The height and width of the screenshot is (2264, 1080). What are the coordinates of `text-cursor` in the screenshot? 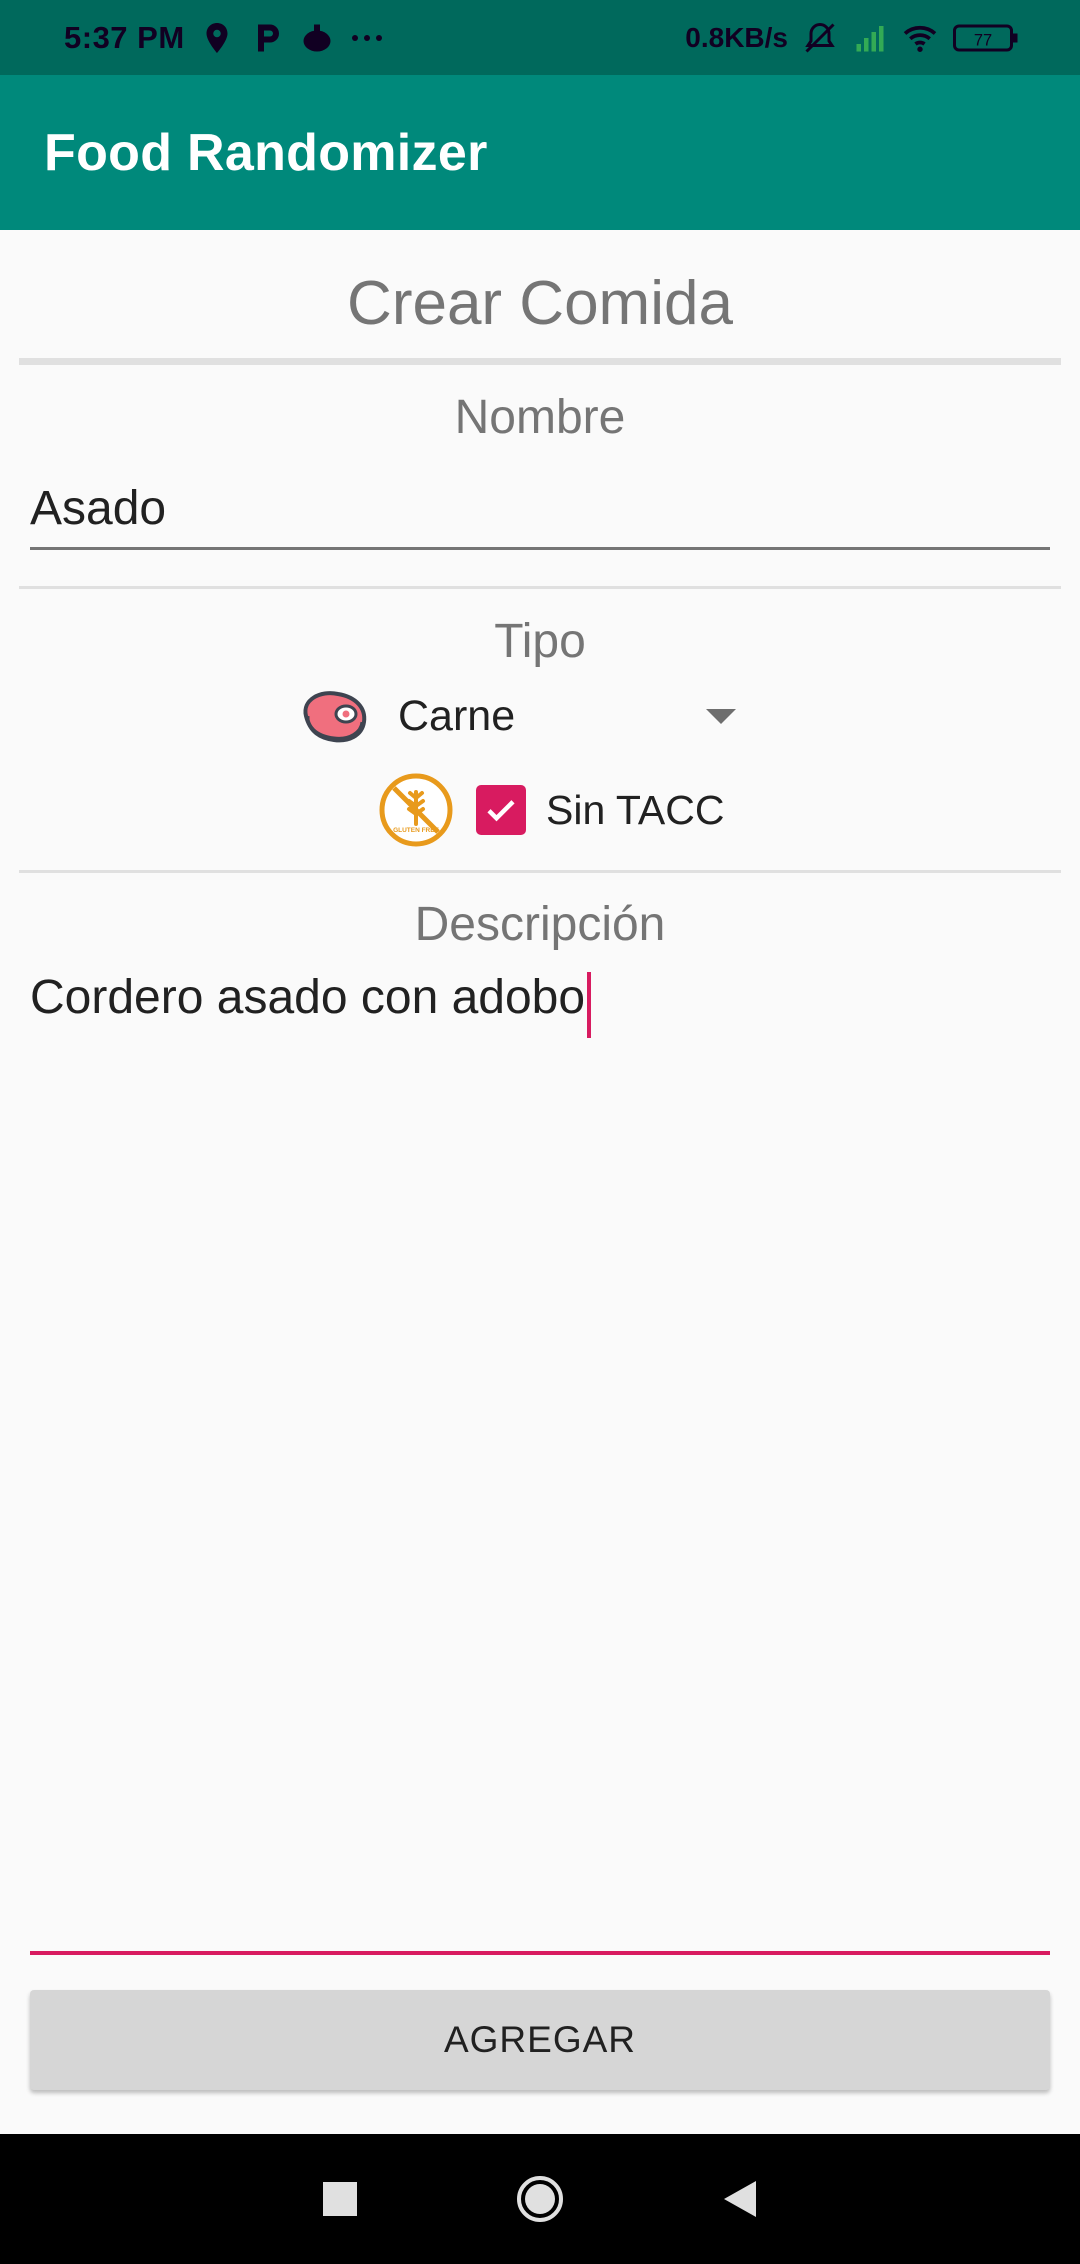 It's located at (589, 1004).